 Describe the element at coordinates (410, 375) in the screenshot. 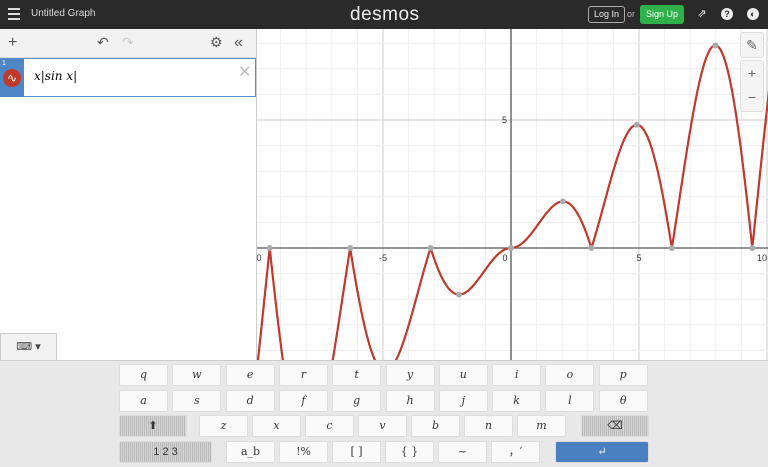

I see `key-5: y` at that location.